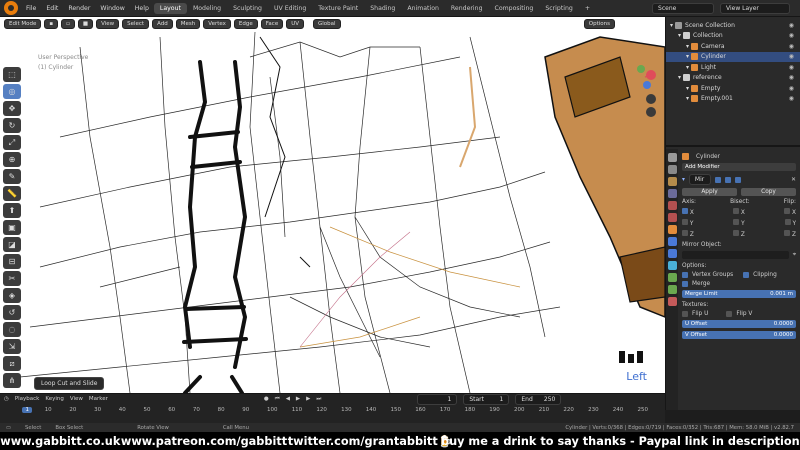 The width and height of the screenshot is (800, 450). Describe the element at coordinates (12, 329) in the screenshot. I see `smooth-icon: ◌` at that location.